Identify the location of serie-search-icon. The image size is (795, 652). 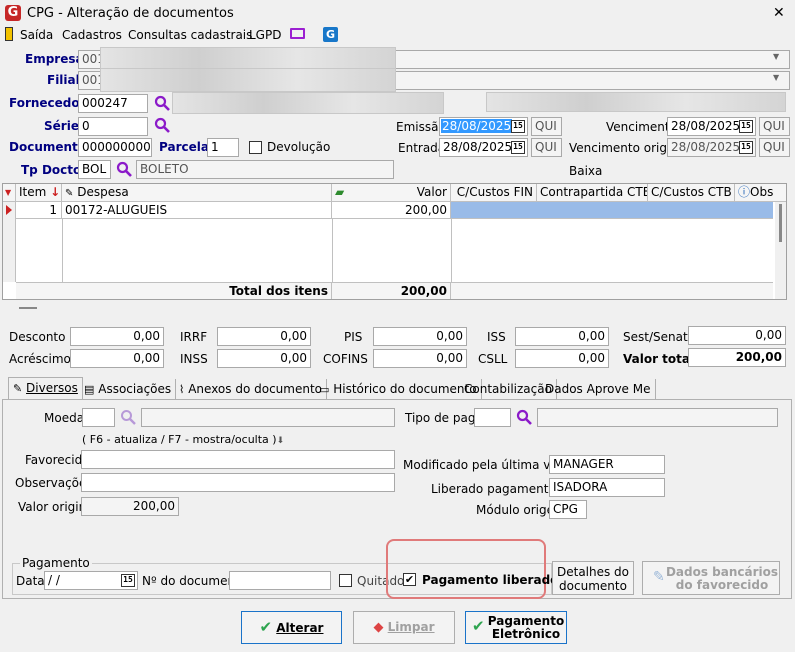
(162, 125).